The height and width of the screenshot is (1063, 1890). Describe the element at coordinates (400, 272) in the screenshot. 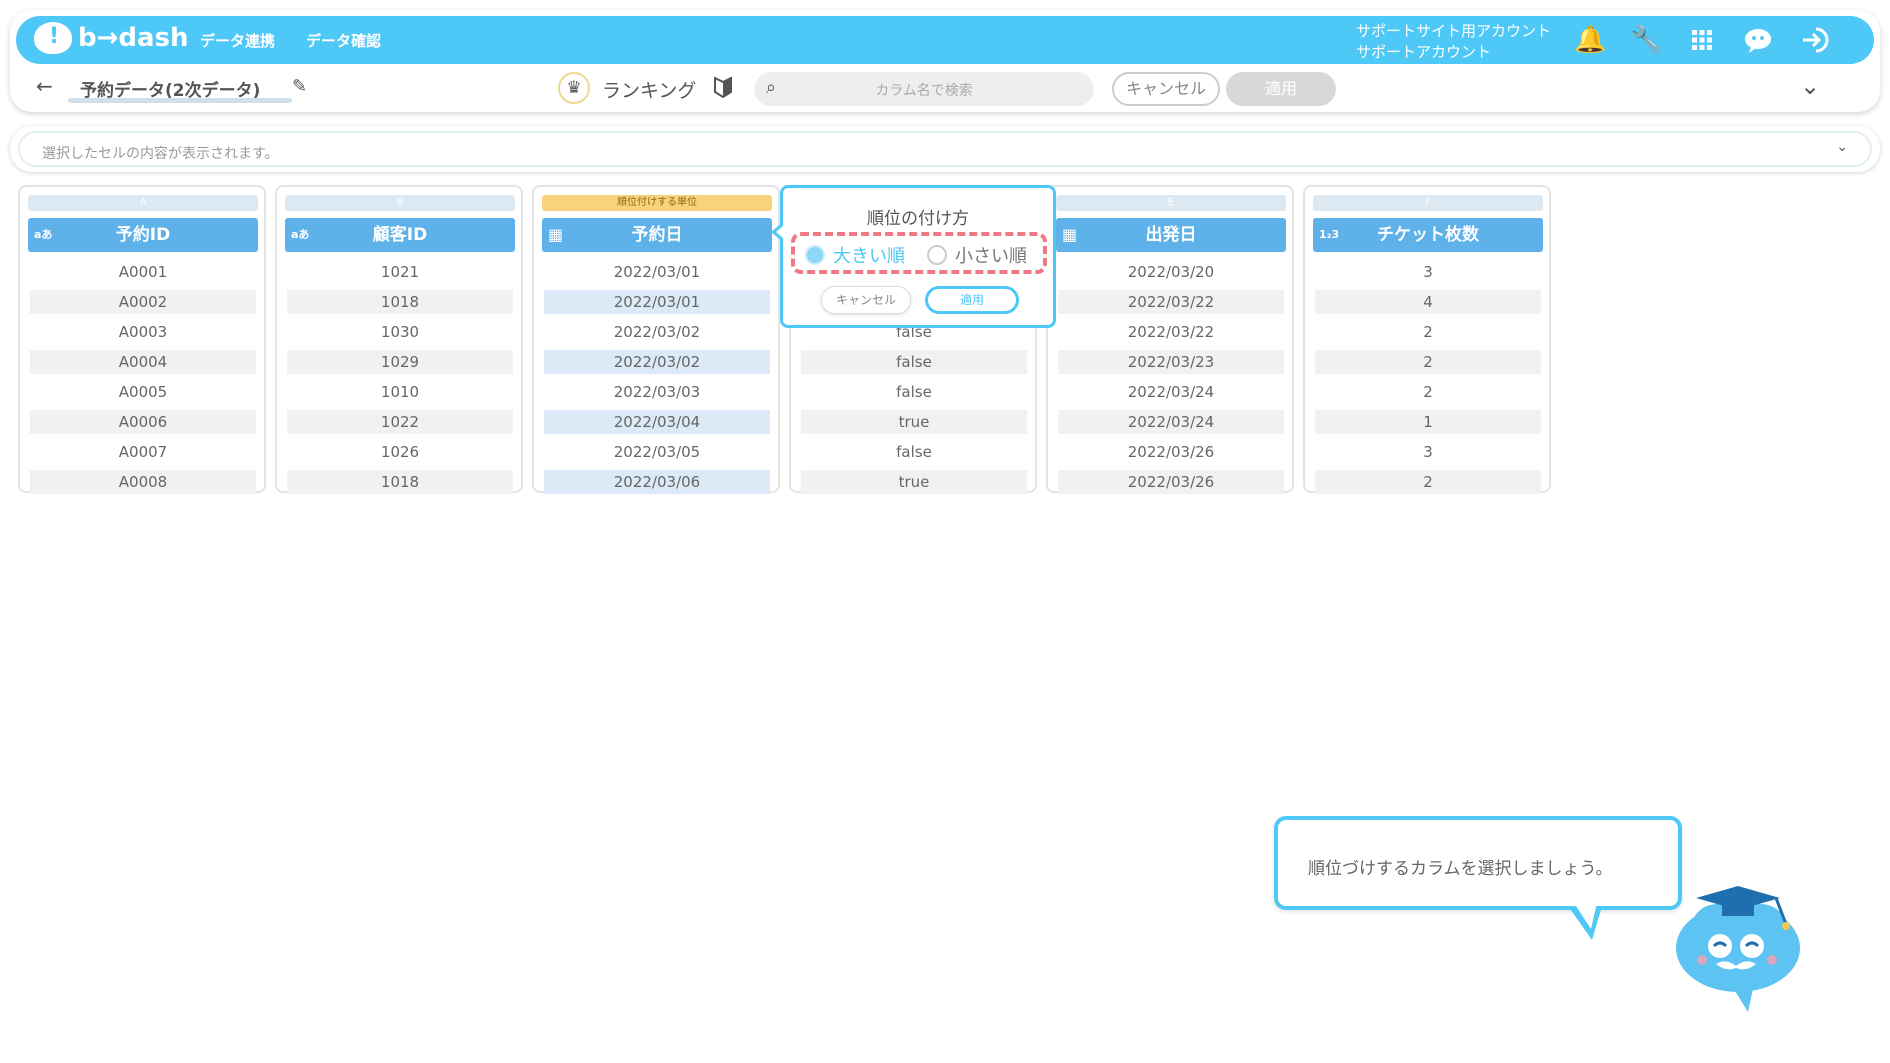

I see `table-cell: 1021` at that location.